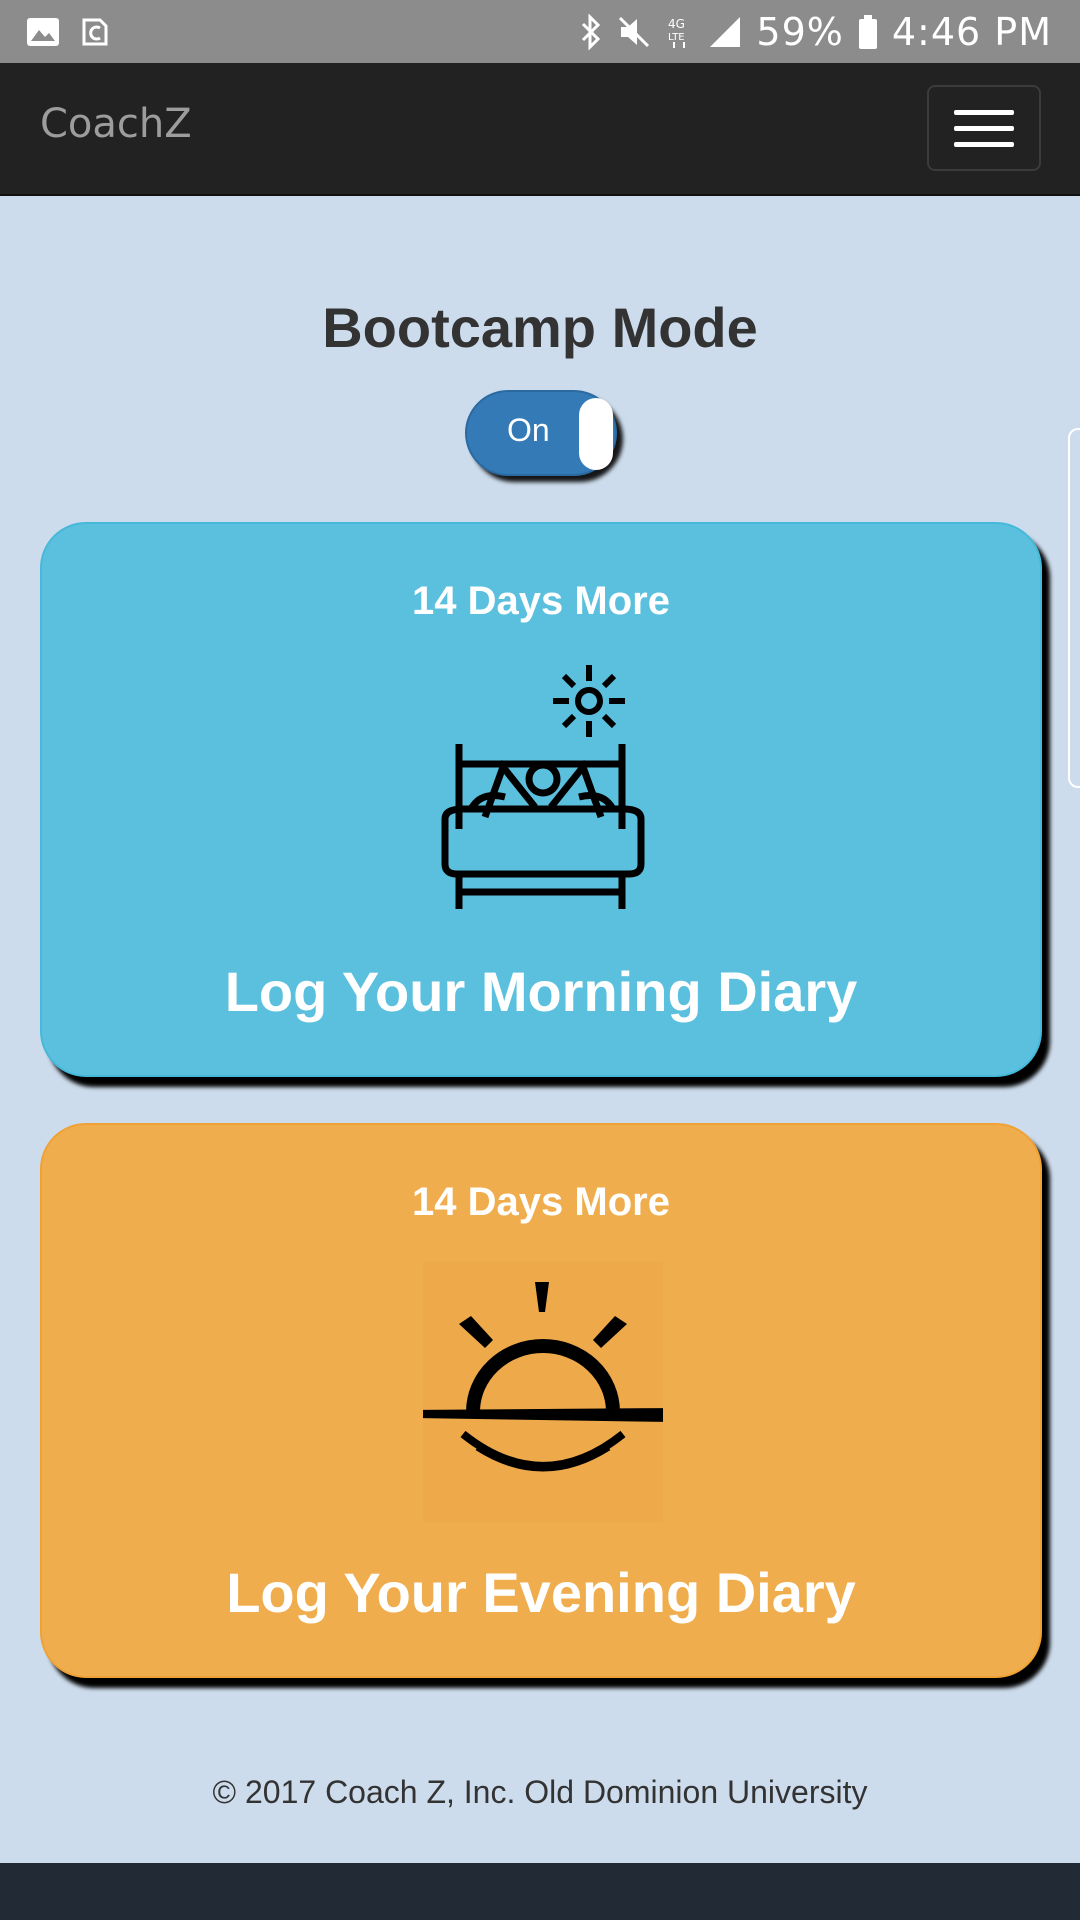 The width and height of the screenshot is (1080, 1920). What do you see at coordinates (43, 31) in the screenshot?
I see `gallery-icon` at bounding box center [43, 31].